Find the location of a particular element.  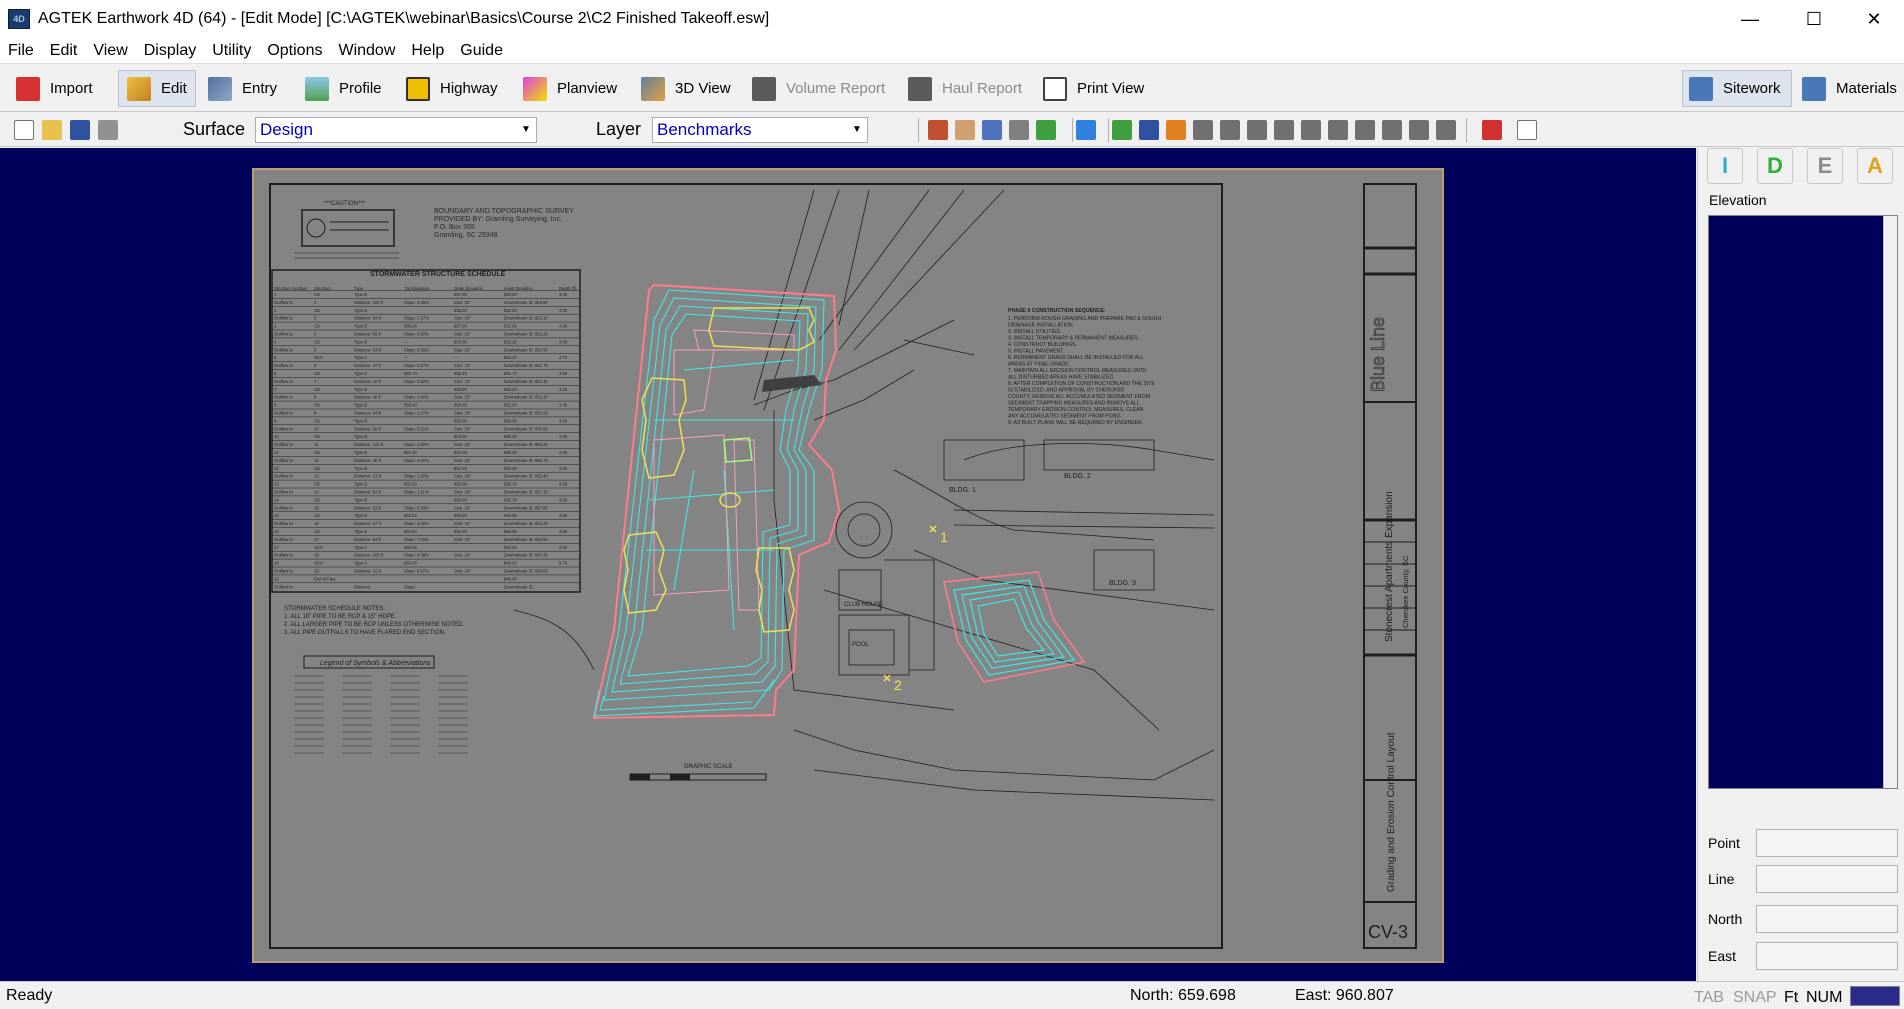

z-plus-icon is located at coordinates (1446, 130).